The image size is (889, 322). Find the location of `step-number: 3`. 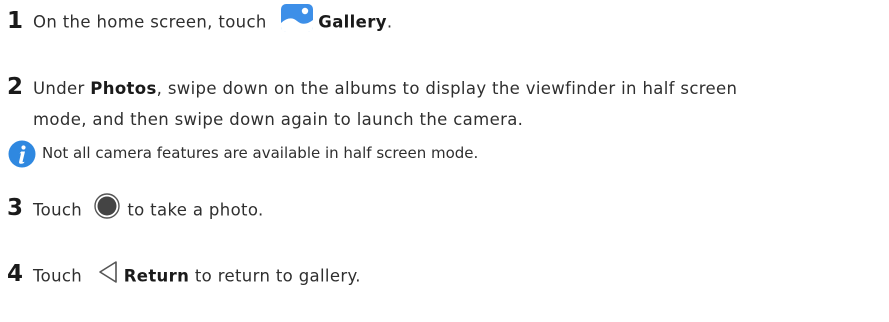

step-number: 3 is located at coordinates (15, 208).